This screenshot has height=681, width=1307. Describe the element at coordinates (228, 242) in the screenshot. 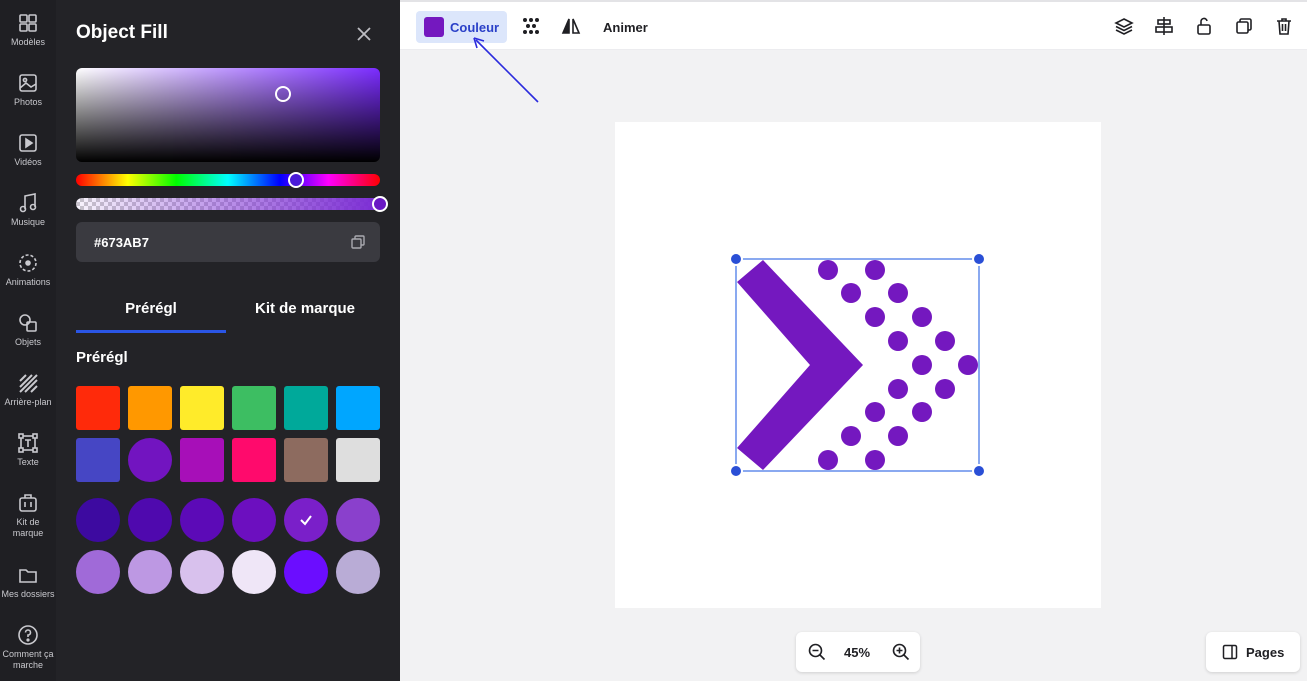

I see `hex-input: #673AB7` at that location.